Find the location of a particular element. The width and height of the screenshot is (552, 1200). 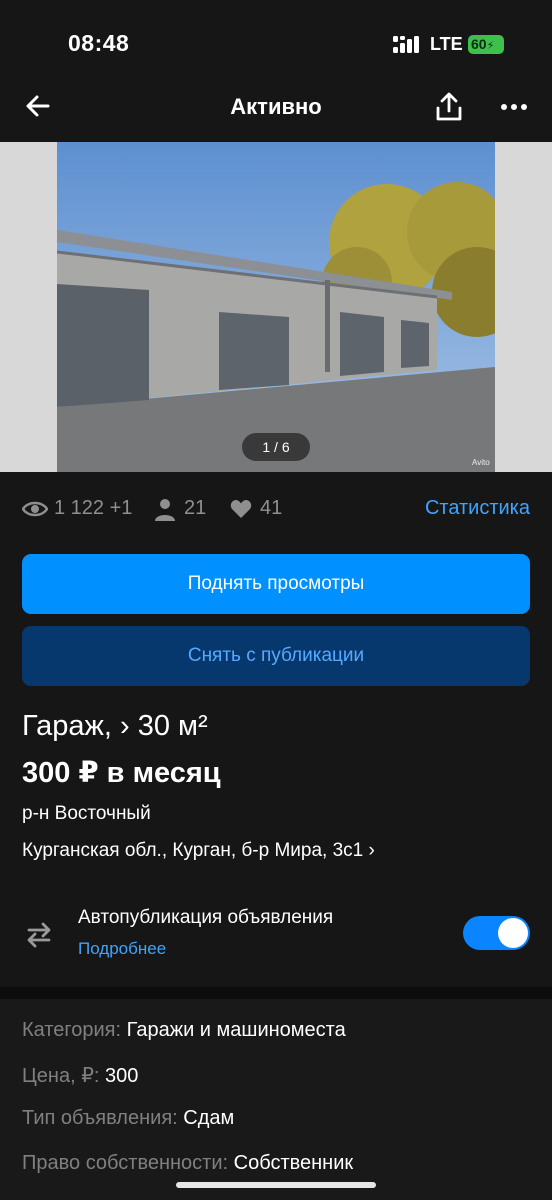

listing-price: 300 ₽ в месяц is located at coordinates (121, 773).